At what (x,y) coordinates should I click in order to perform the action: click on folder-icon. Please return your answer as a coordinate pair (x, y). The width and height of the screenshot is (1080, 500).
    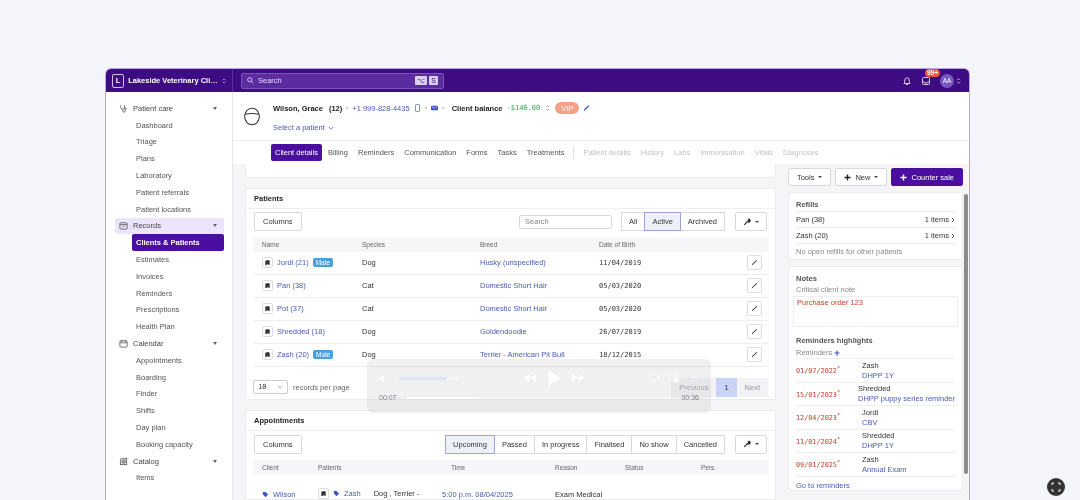
    Looking at the image, I should click on (123, 226).